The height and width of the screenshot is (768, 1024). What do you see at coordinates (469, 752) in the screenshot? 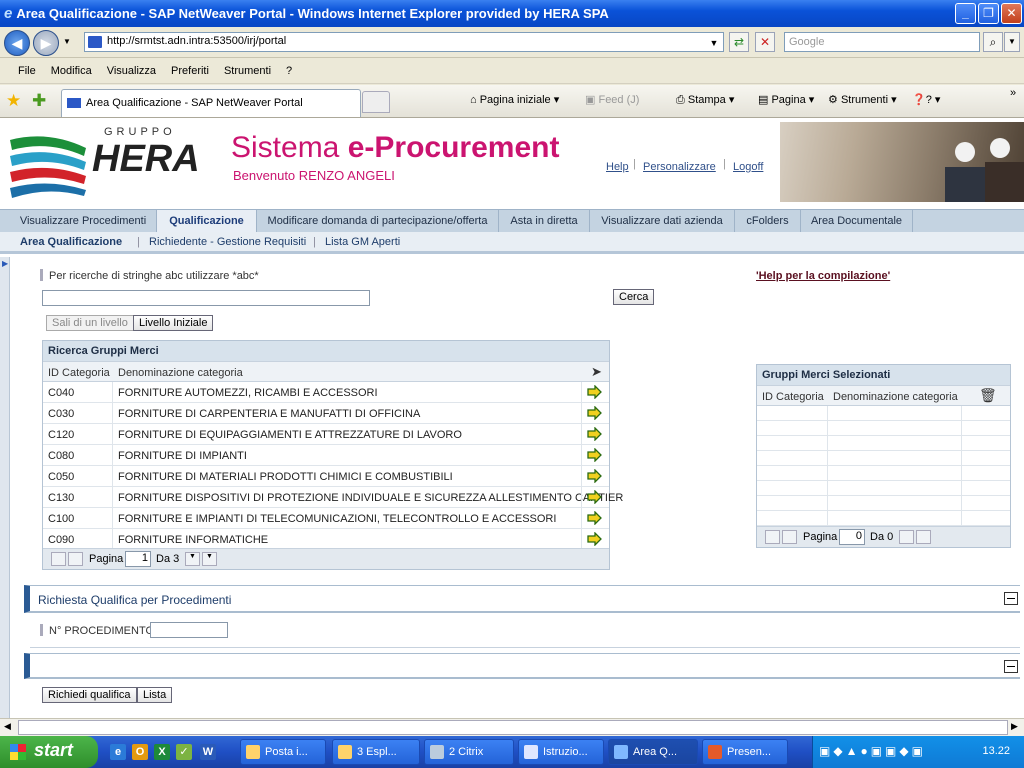
I see `task-citrix: 2 Citrix` at bounding box center [469, 752].